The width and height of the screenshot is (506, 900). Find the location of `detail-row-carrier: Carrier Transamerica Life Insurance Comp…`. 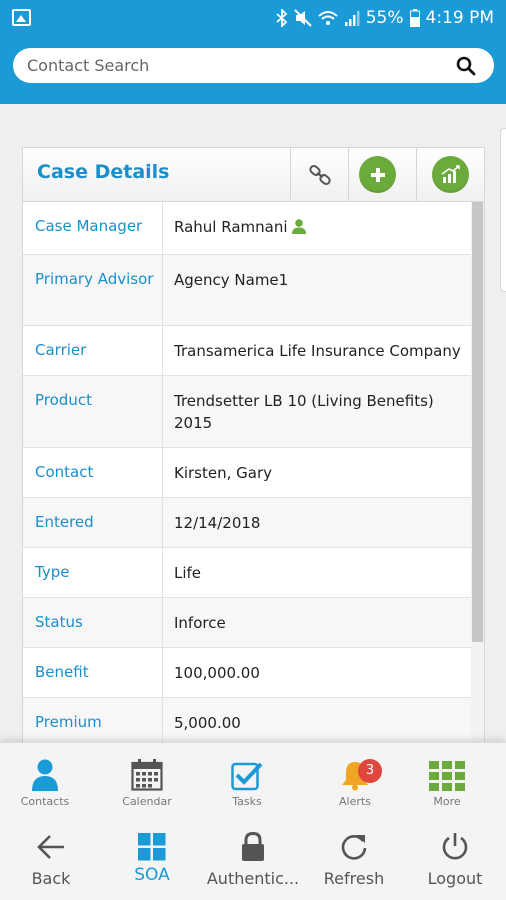

detail-row-carrier: Carrier Transamerica Life Insurance Comp… is located at coordinates (247, 351).